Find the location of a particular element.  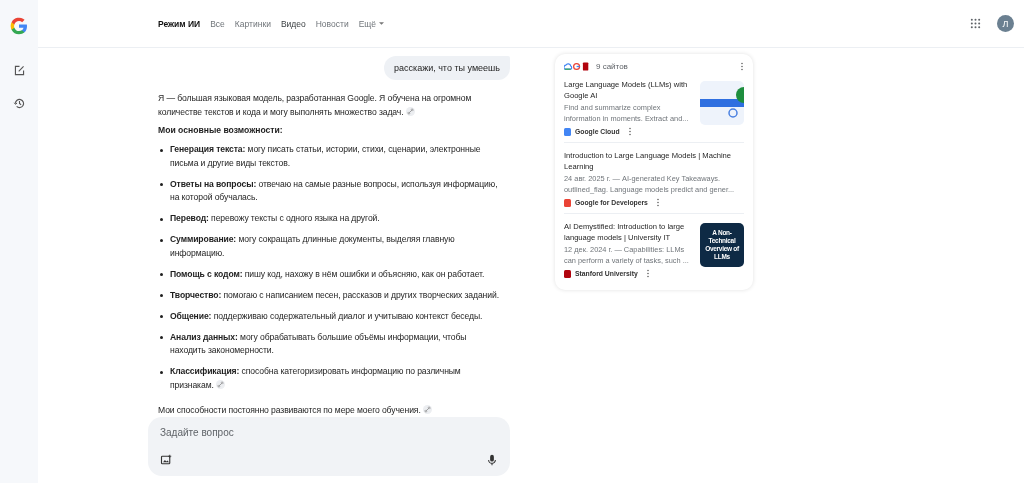

thumbnail-illustration is located at coordinates (722, 103).